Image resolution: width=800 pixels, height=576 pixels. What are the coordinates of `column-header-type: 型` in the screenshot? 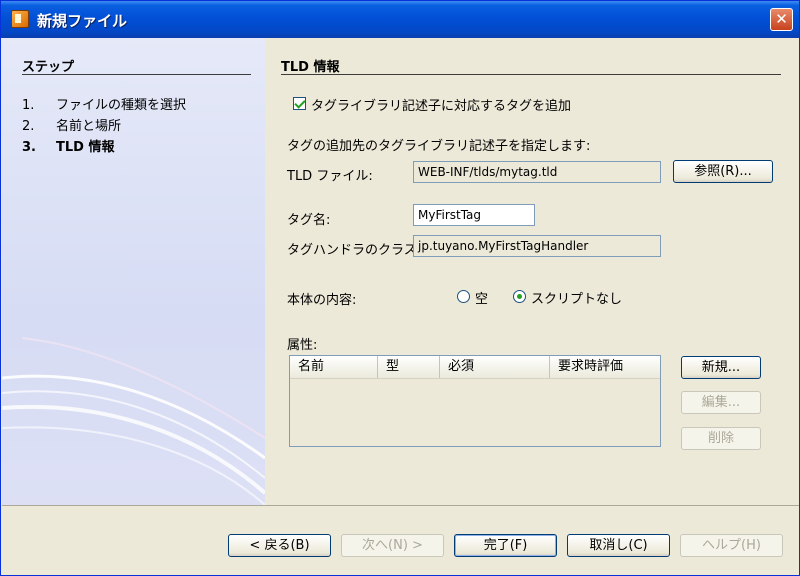 It's located at (409, 367).